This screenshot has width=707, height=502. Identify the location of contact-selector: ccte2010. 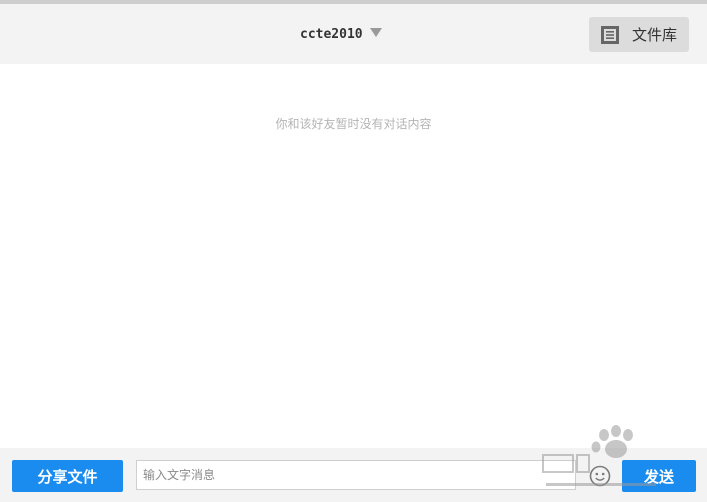
(341, 34).